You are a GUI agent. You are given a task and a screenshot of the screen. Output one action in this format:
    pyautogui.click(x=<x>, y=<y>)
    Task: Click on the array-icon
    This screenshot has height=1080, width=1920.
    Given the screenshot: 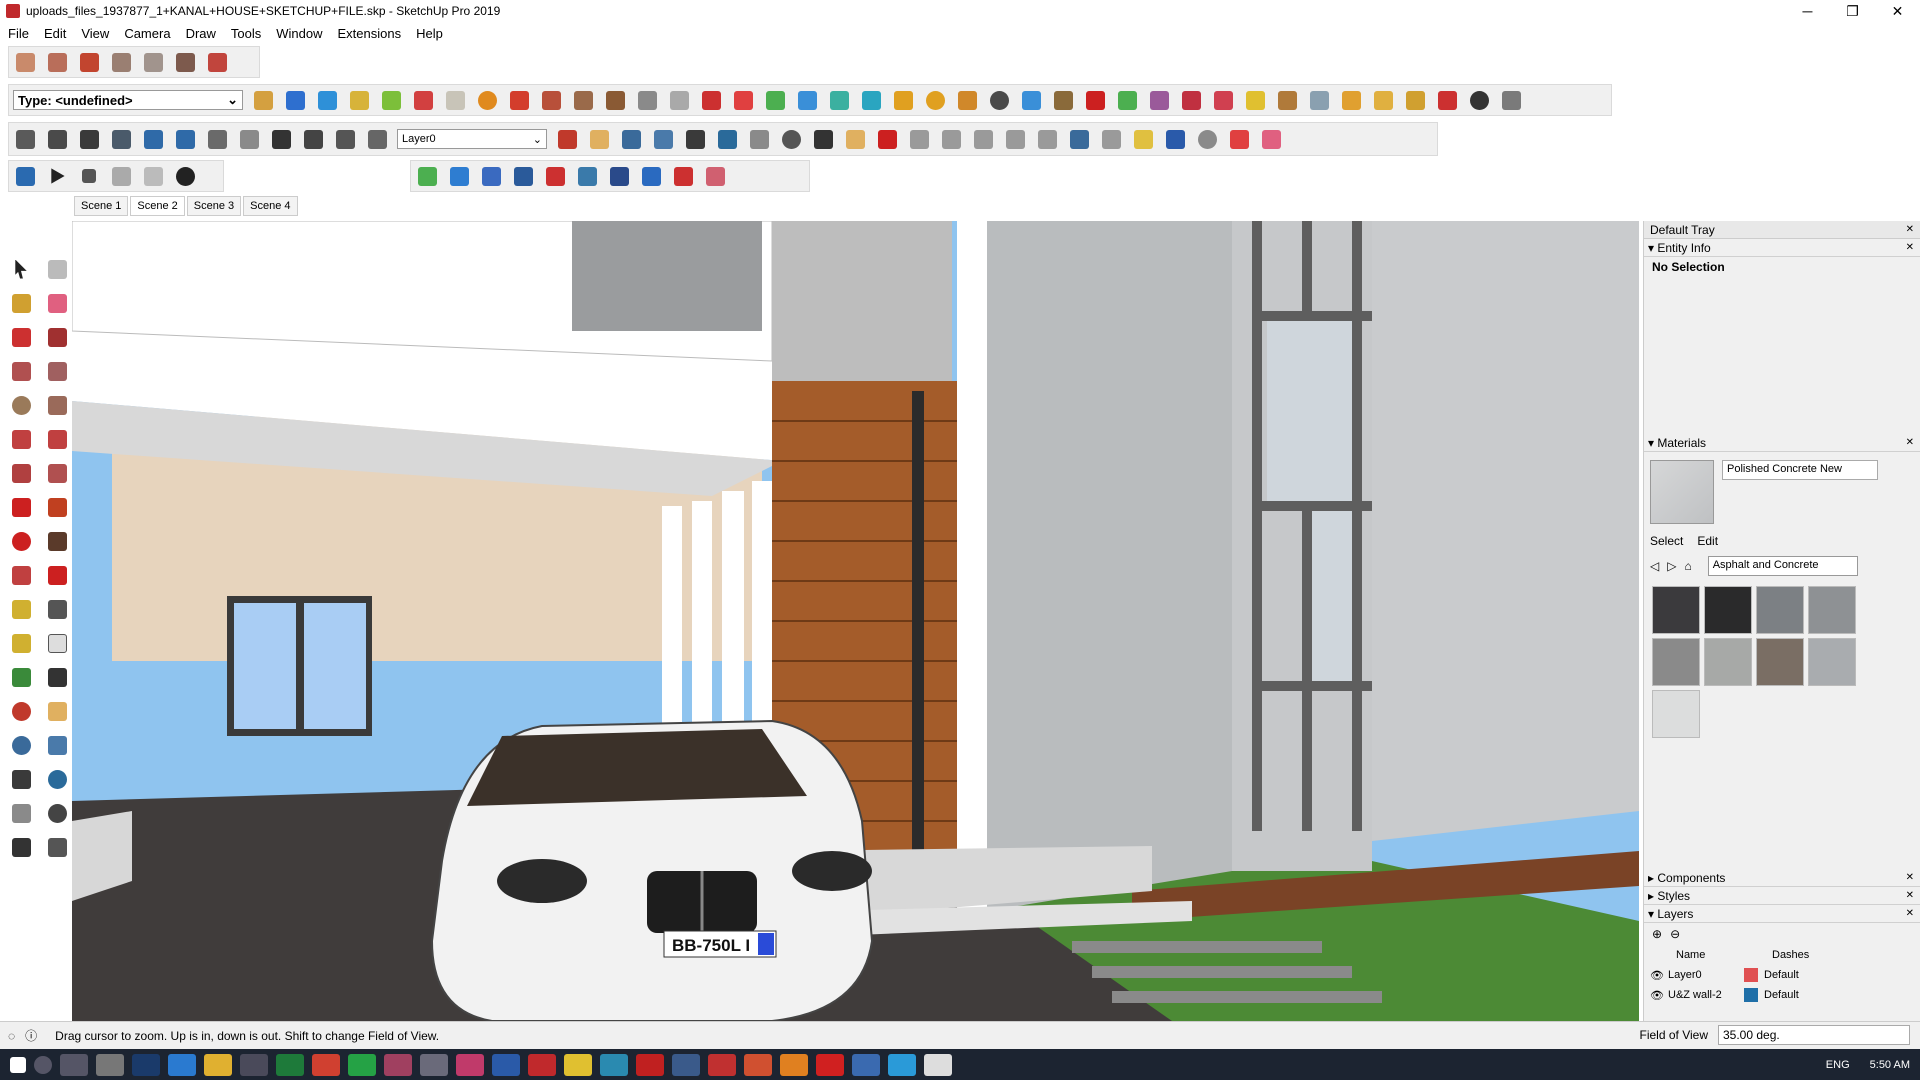 What is the action you would take?
    pyautogui.click(x=1511, y=100)
    